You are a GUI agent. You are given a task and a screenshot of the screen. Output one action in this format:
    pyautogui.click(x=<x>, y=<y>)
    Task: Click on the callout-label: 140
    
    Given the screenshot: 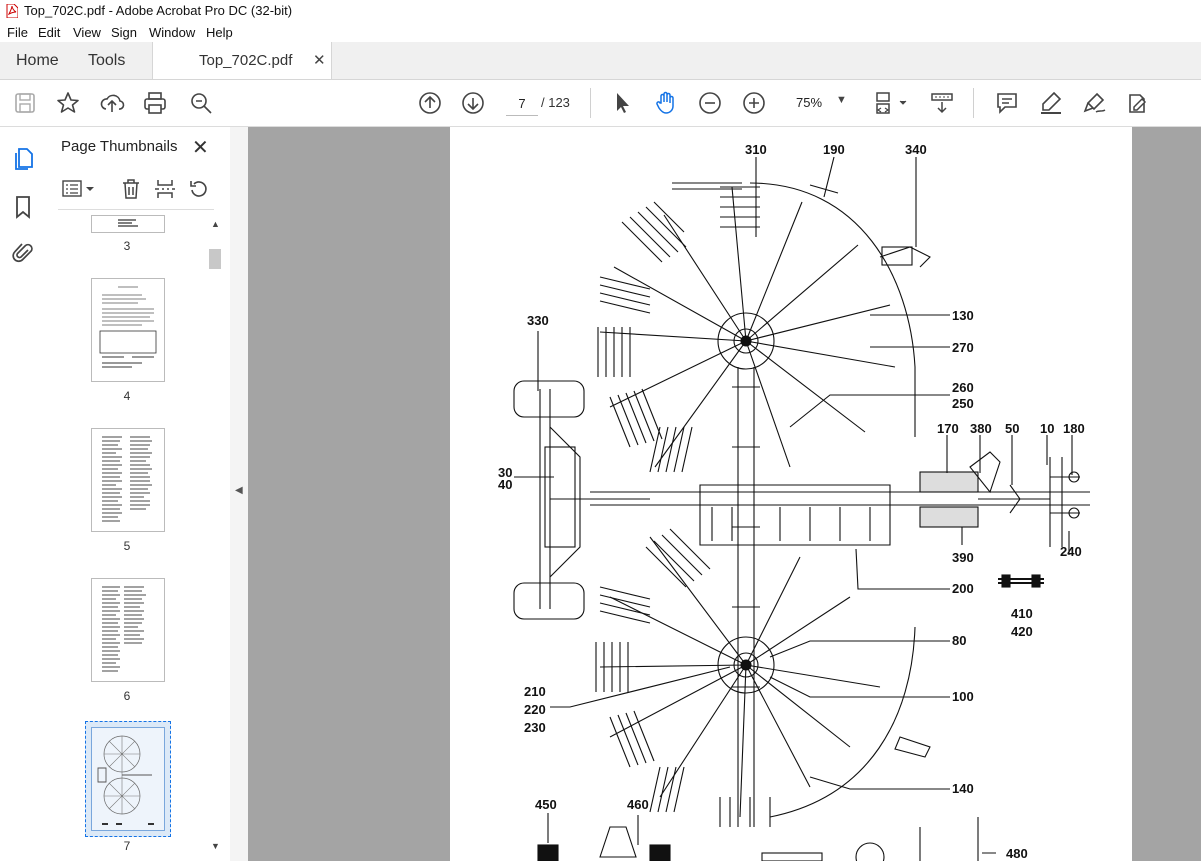 What is the action you would take?
    pyautogui.click(x=963, y=788)
    